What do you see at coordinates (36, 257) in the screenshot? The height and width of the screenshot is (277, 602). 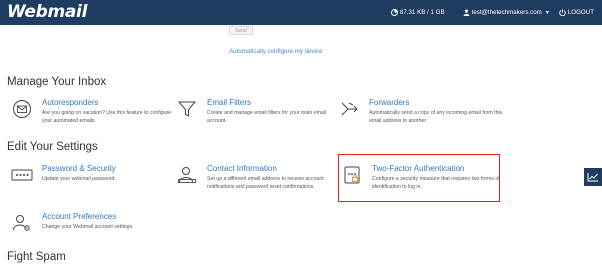 I see `section-title-fight-spam: Fight Spam` at bounding box center [36, 257].